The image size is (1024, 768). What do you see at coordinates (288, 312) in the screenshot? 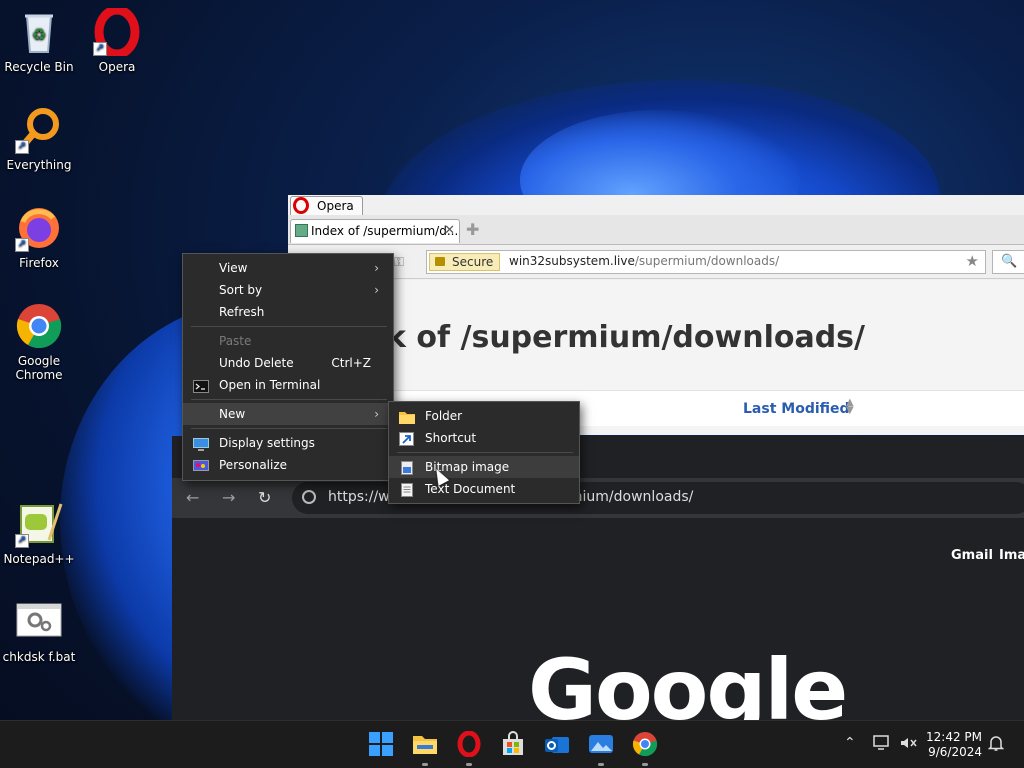
I see `menu-item-refresh: Refresh` at bounding box center [288, 312].